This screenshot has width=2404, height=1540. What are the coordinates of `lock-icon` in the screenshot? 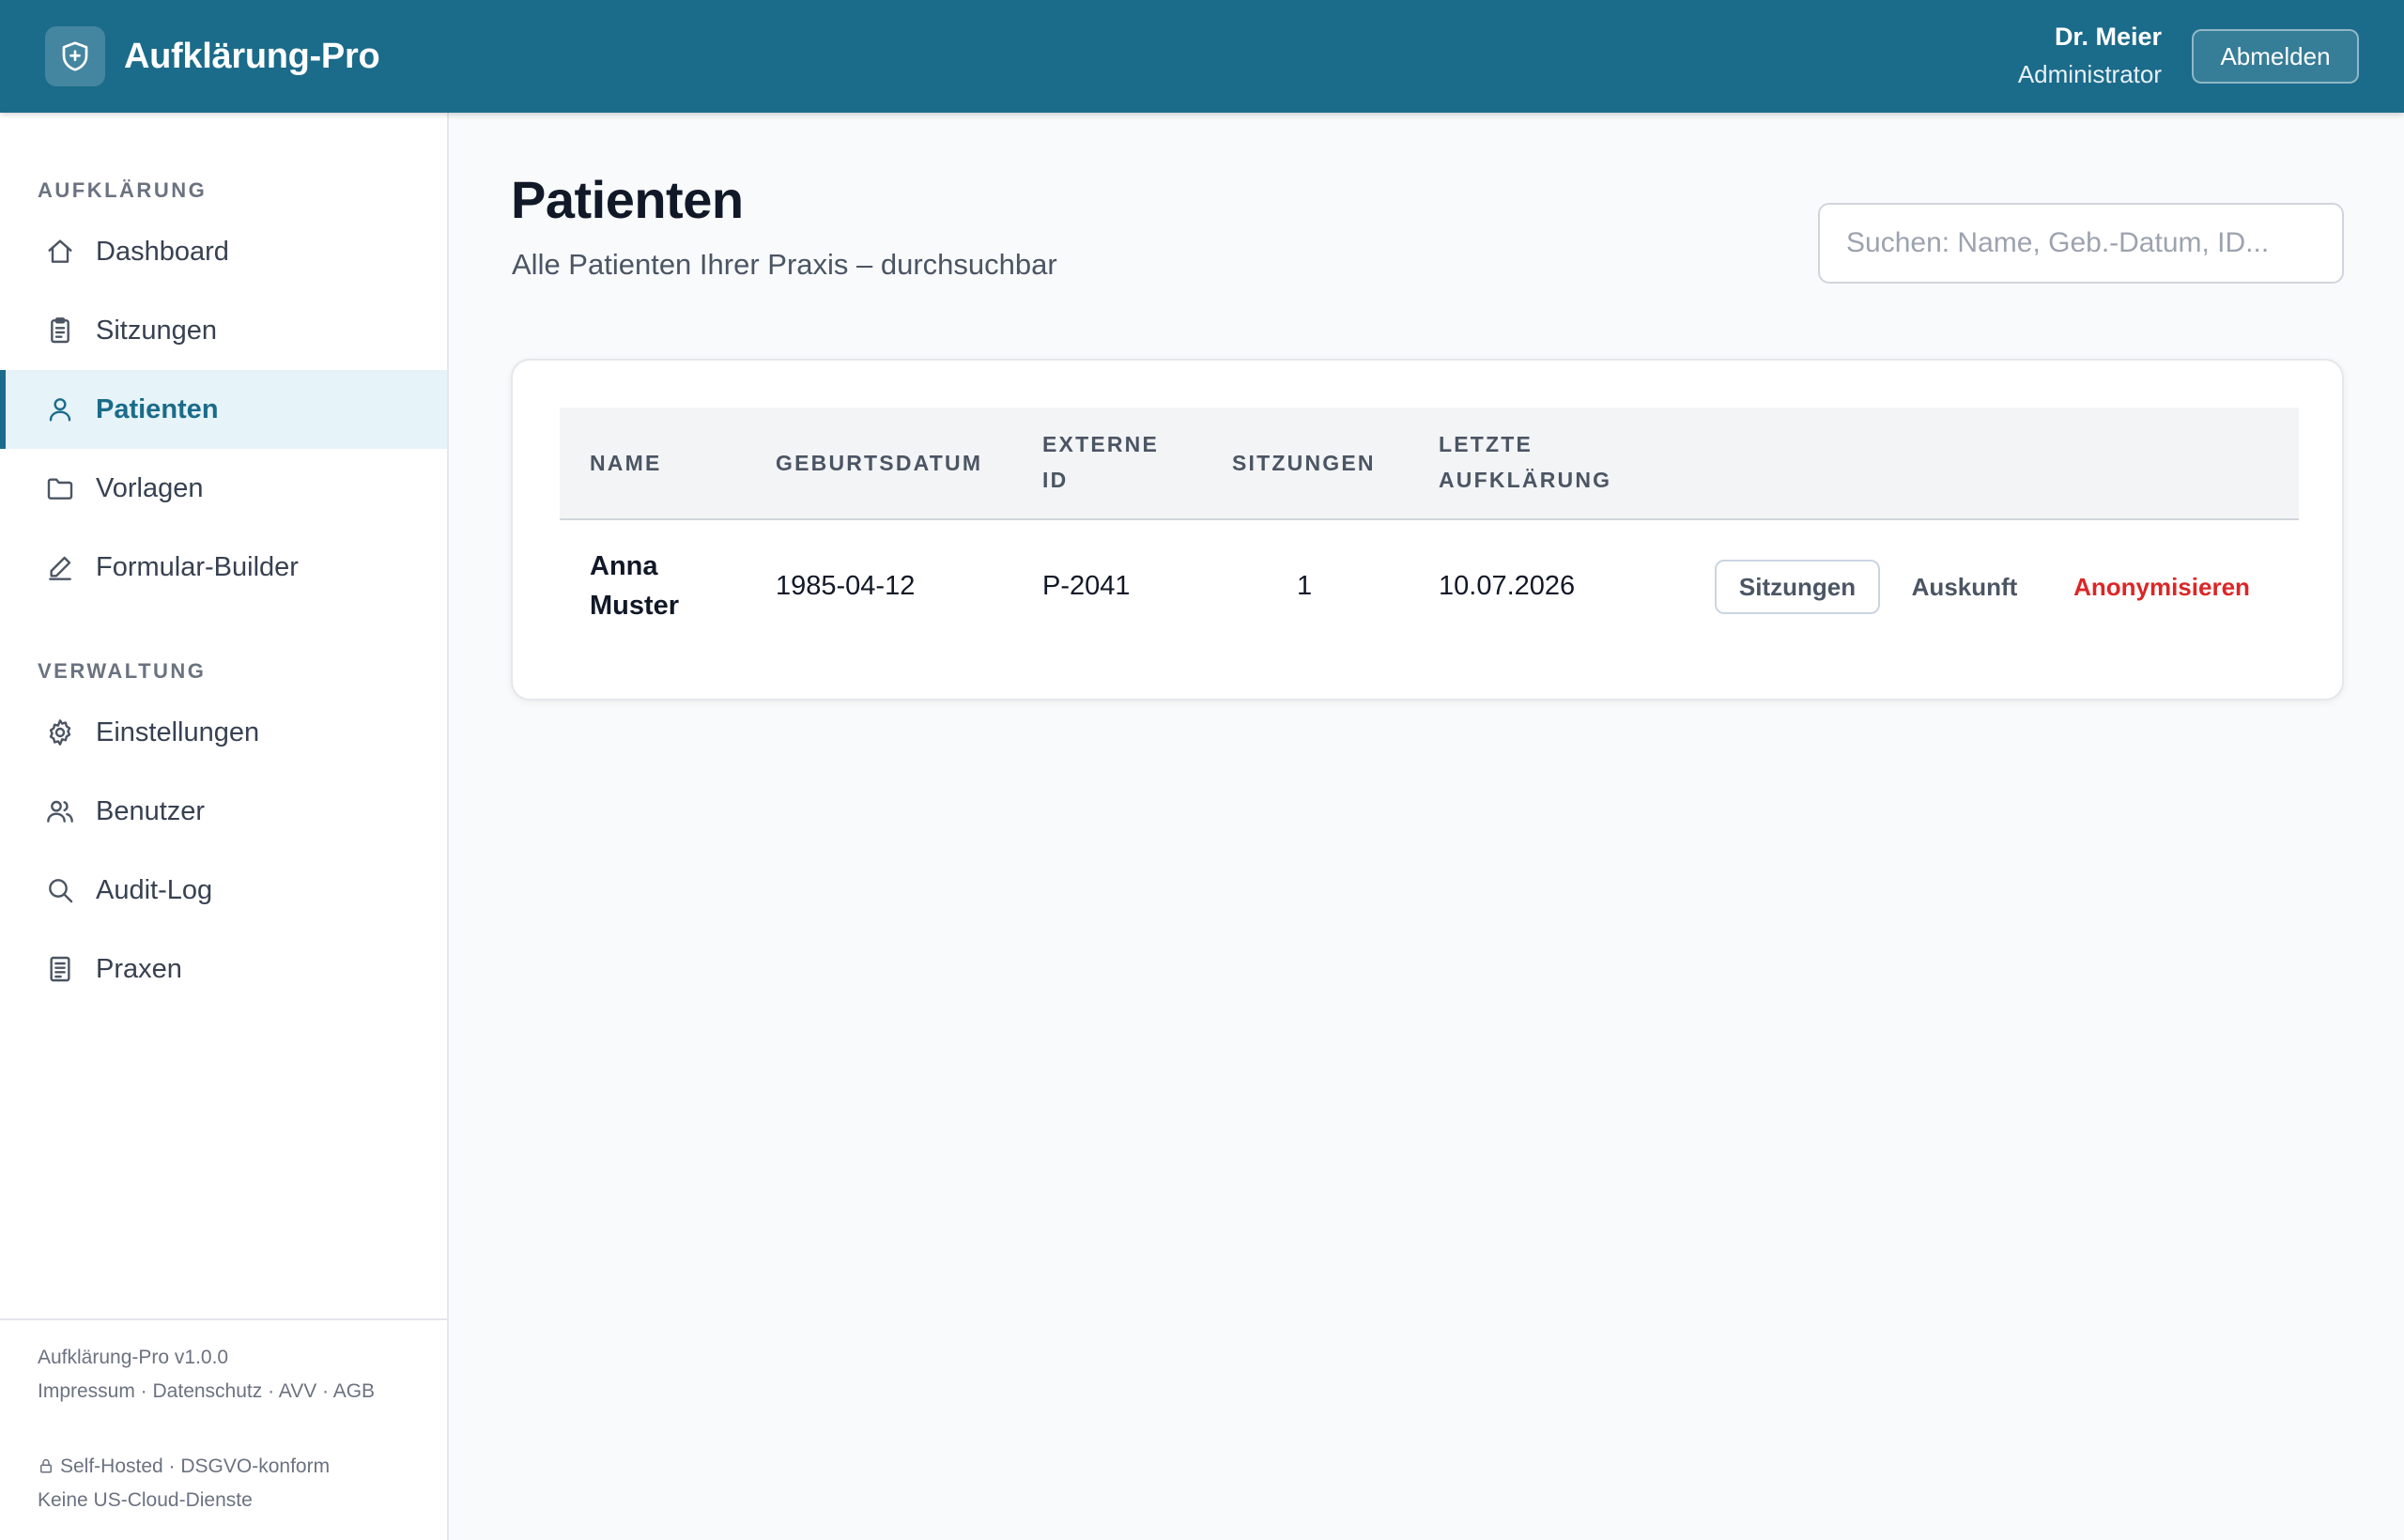 It's located at (46, 1465).